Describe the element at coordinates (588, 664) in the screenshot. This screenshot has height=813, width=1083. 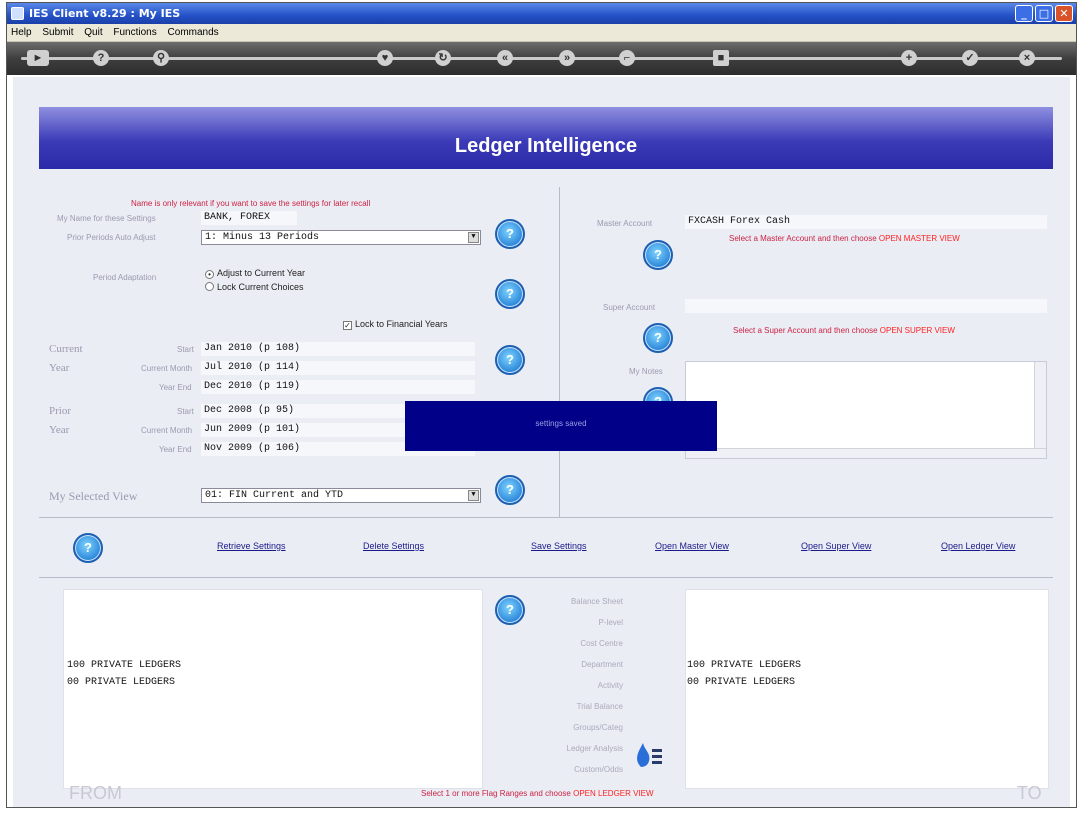
I see `flag-department: Department` at that location.